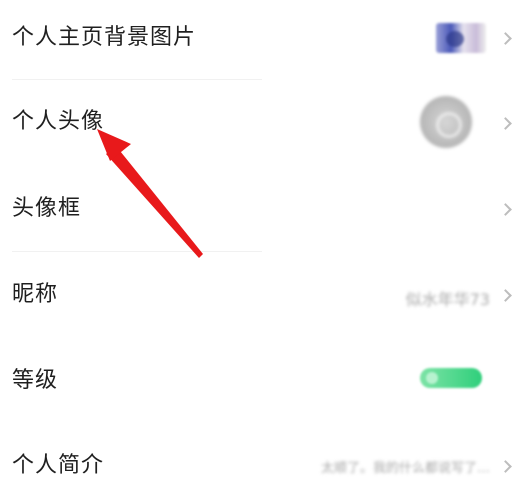 The height and width of the screenshot is (495, 520). I want to click on avatar, so click(446, 122).